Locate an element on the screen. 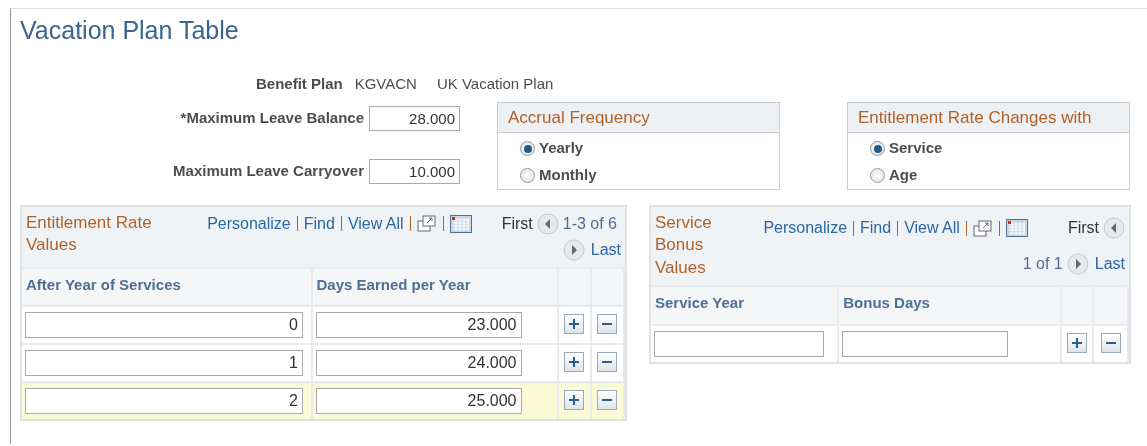  input-field: 23.000 is located at coordinates (418, 325).